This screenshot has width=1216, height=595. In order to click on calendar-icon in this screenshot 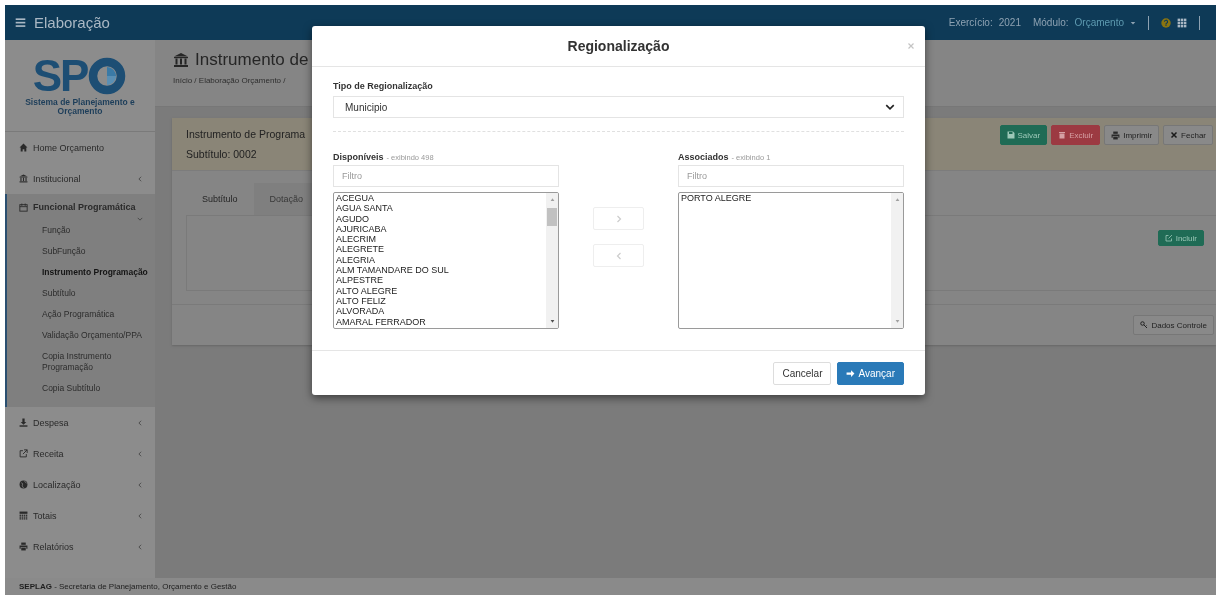, I will do `click(23, 207)`.